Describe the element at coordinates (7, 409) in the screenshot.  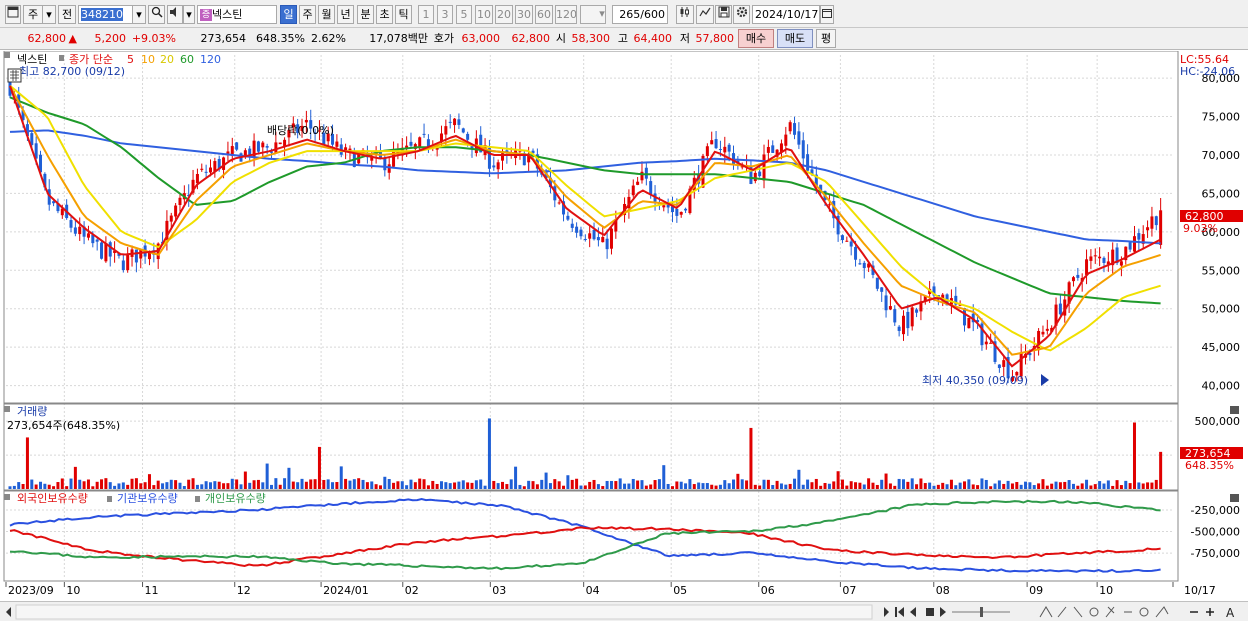
I see `volume-panel-handle` at that location.